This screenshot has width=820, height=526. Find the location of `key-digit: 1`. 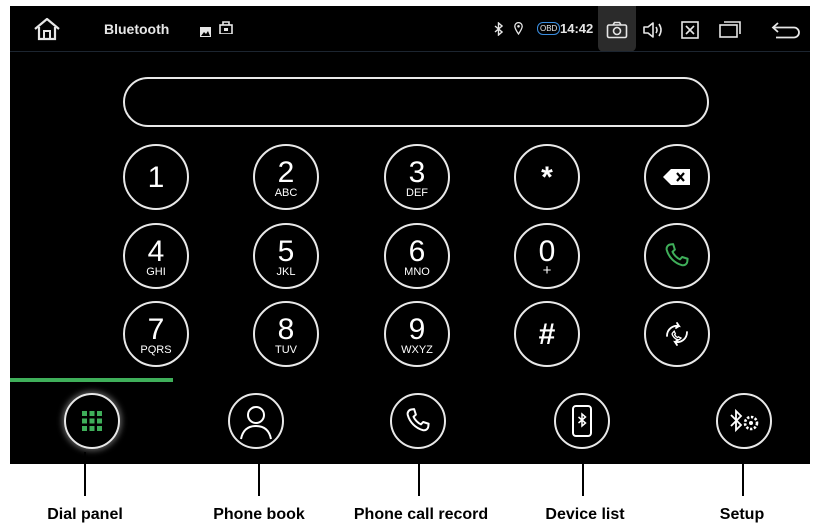

key-digit: 1 is located at coordinates (156, 177).